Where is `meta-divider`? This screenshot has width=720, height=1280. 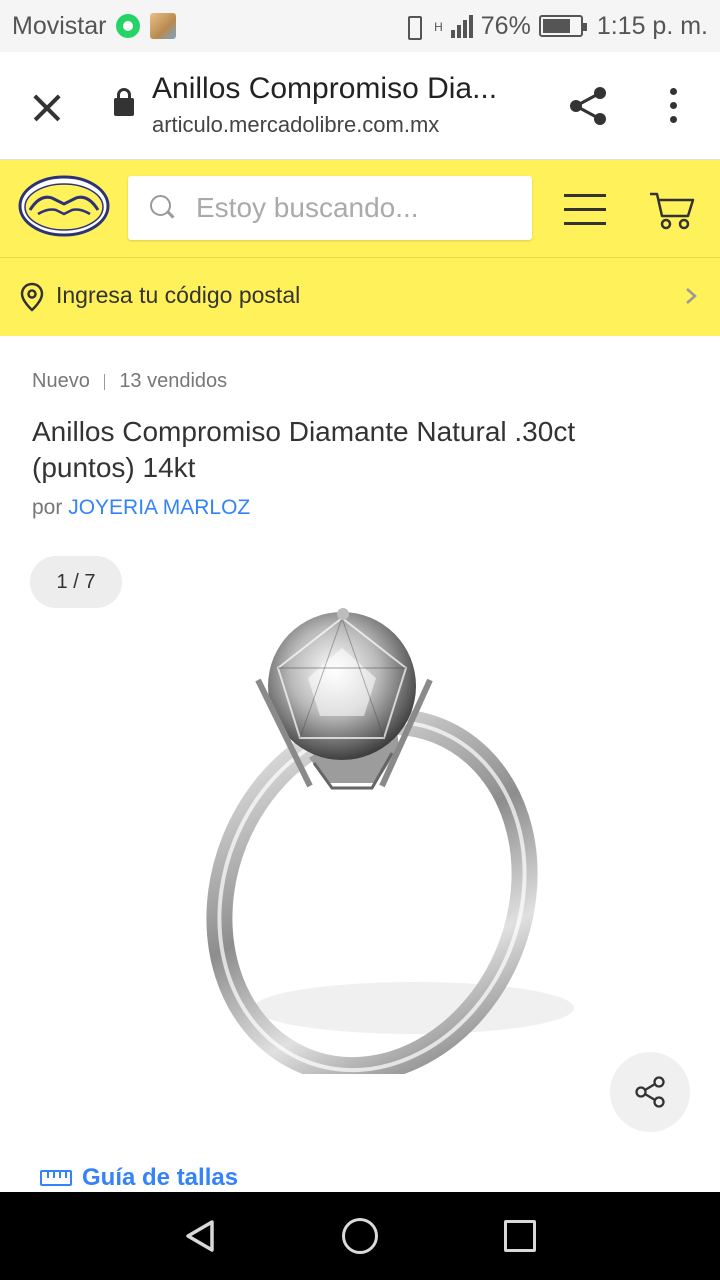 meta-divider is located at coordinates (104, 381).